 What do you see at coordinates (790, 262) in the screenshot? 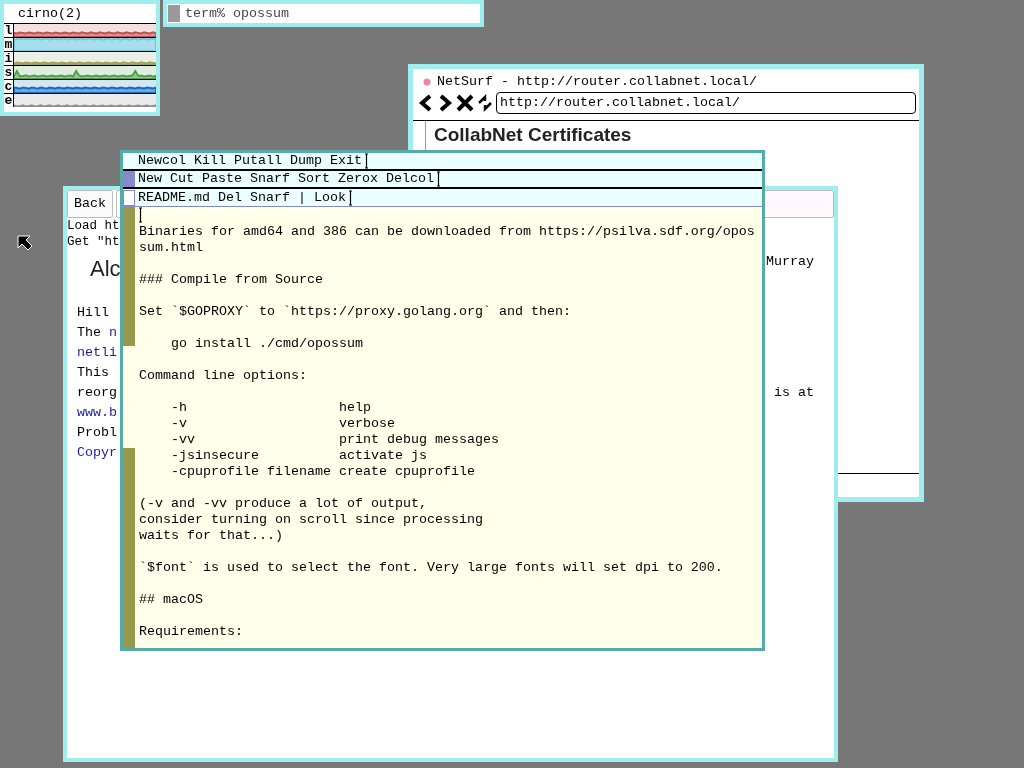
I see `text-line: Murray` at bounding box center [790, 262].